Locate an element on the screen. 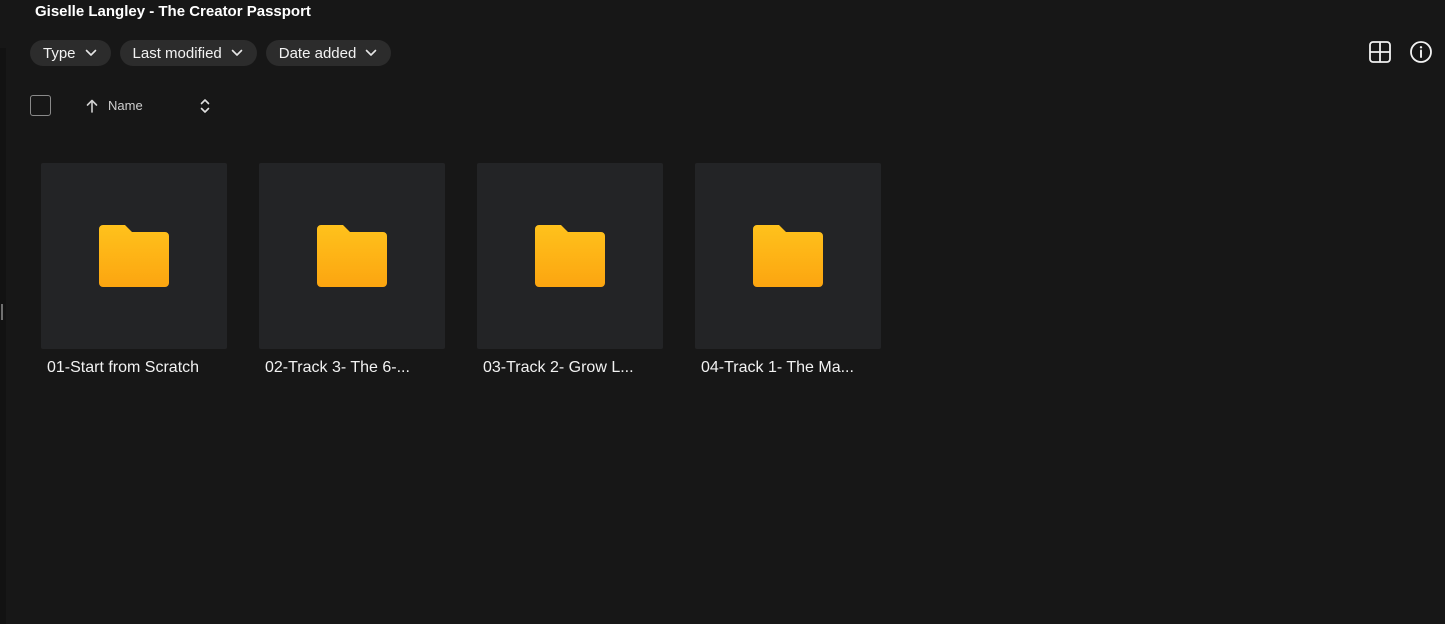  select-all-checkbox is located at coordinates (40, 105).